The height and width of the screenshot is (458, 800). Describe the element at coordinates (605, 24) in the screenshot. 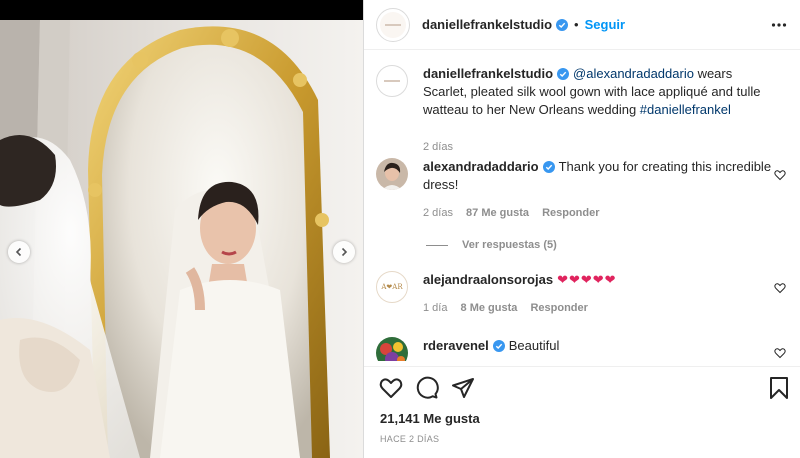

I see `follow-button: Seguir` at that location.